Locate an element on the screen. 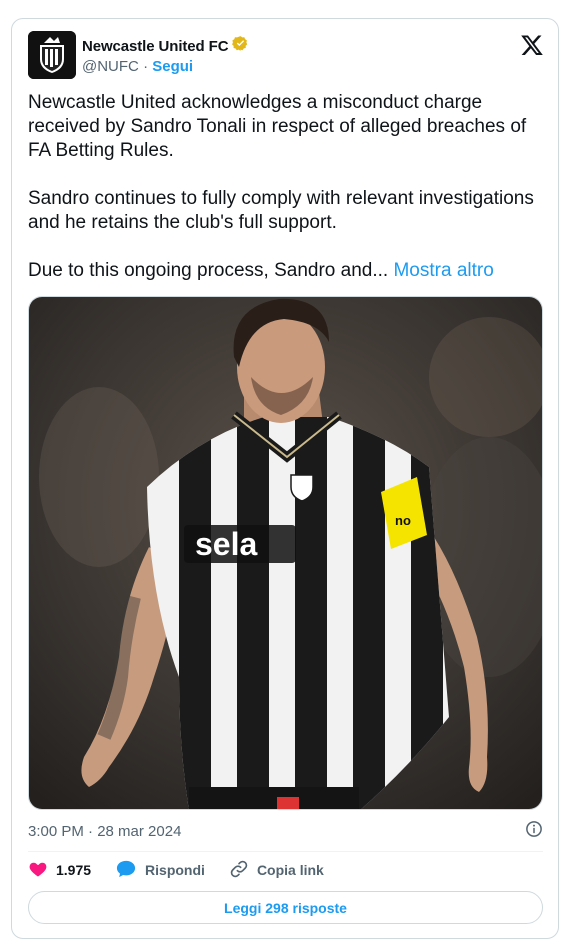  copy-link-button: Copia link is located at coordinates (276, 870).